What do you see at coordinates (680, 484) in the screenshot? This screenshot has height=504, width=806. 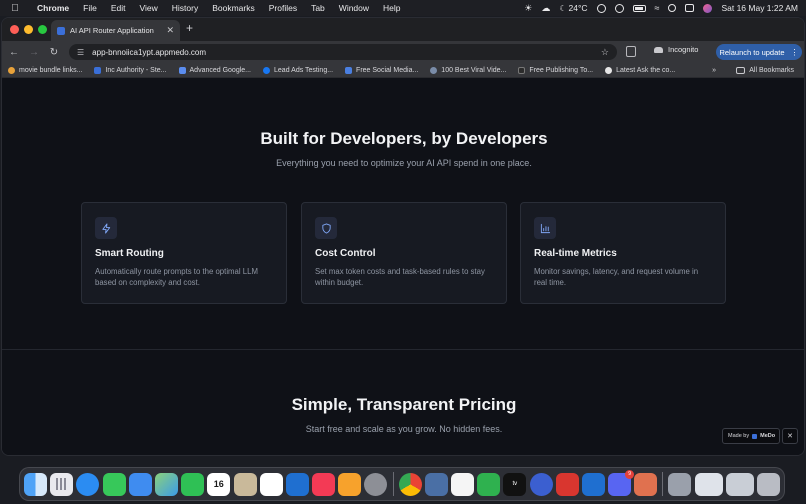 I see `downloads-stack-icon` at bounding box center [680, 484].